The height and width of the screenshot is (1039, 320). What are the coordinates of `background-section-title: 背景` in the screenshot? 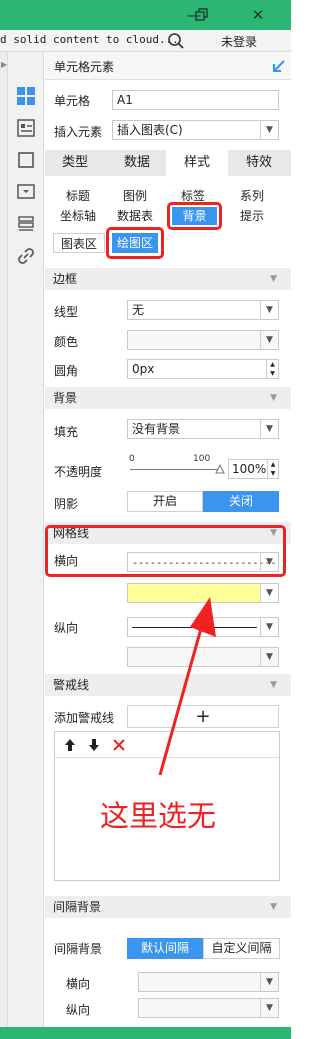 It's located at (65, 398).